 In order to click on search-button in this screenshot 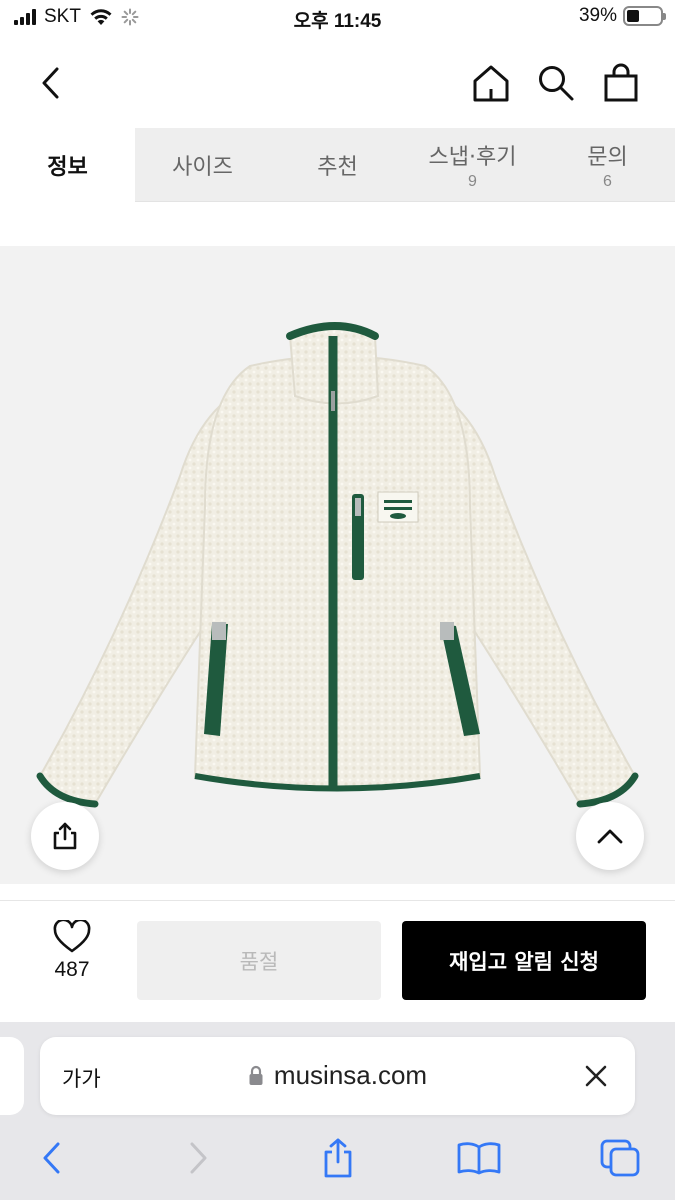, I will do `click(556, 83)`.